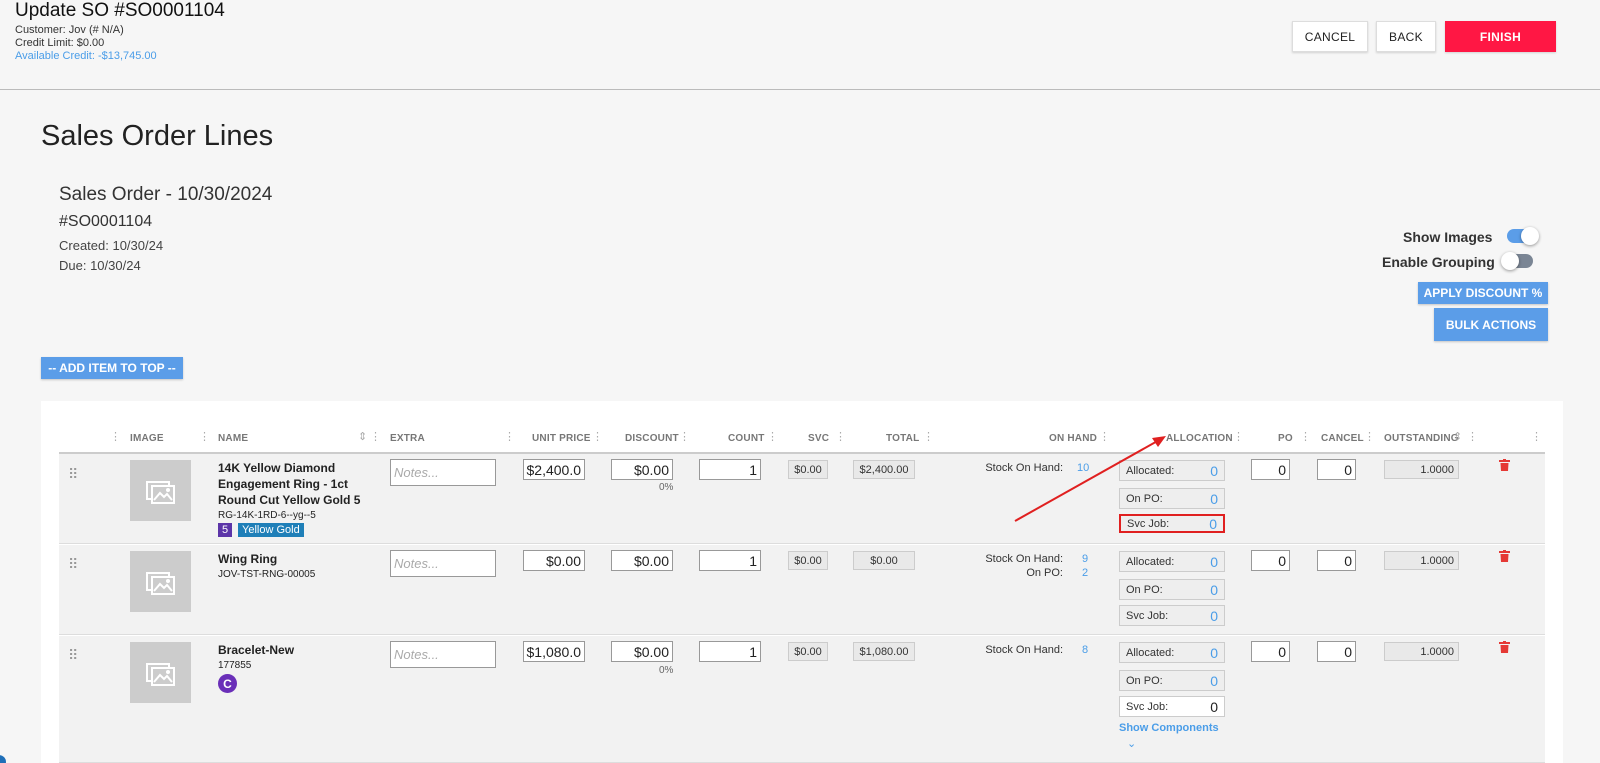  What do you see at coordinates (1090, 479) in the screenshot?
I see `annotation-arrow` at bounding box center [1090, 479].